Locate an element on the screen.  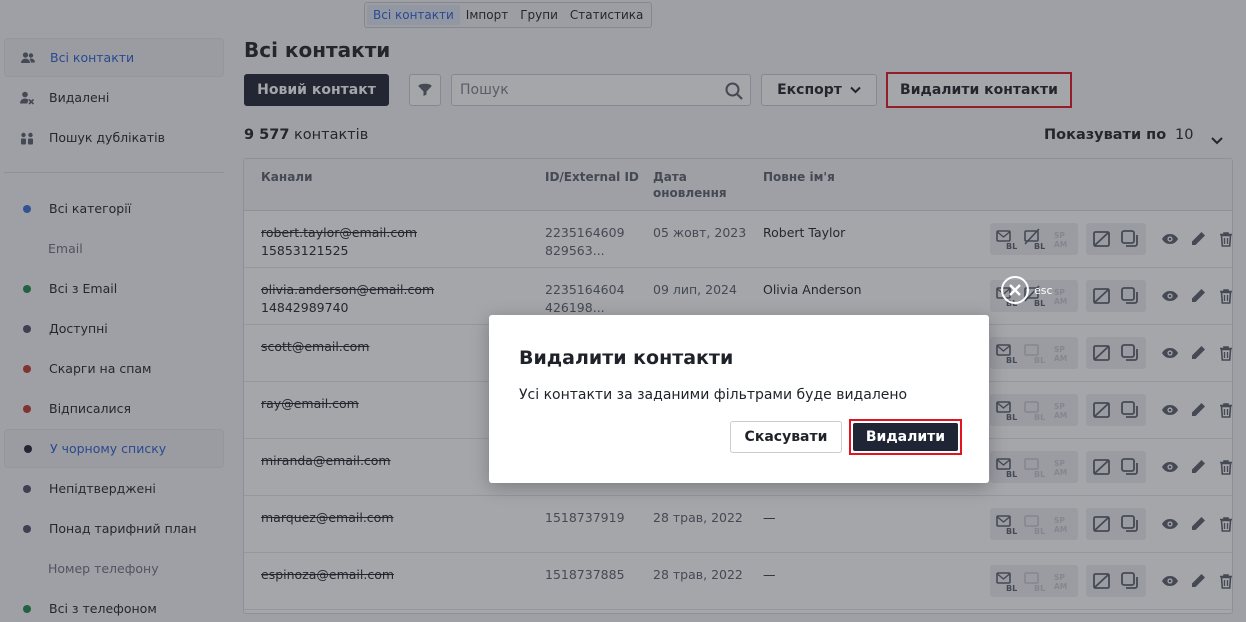
confirm-delete-label: Видалити is located at coordinates (905, 437).